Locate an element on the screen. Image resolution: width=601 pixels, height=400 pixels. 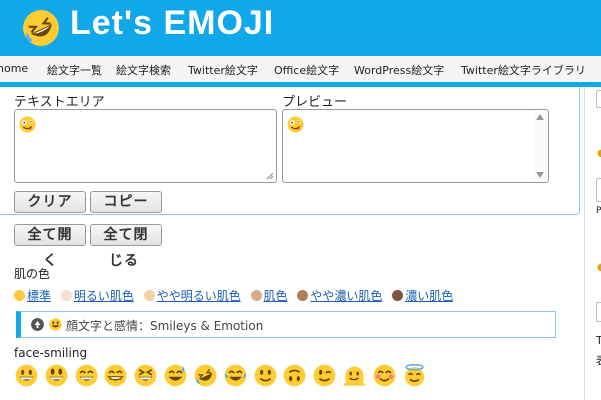
skin-option-medium-light: やや明るい肌色 is located at coordinates (192, 295).